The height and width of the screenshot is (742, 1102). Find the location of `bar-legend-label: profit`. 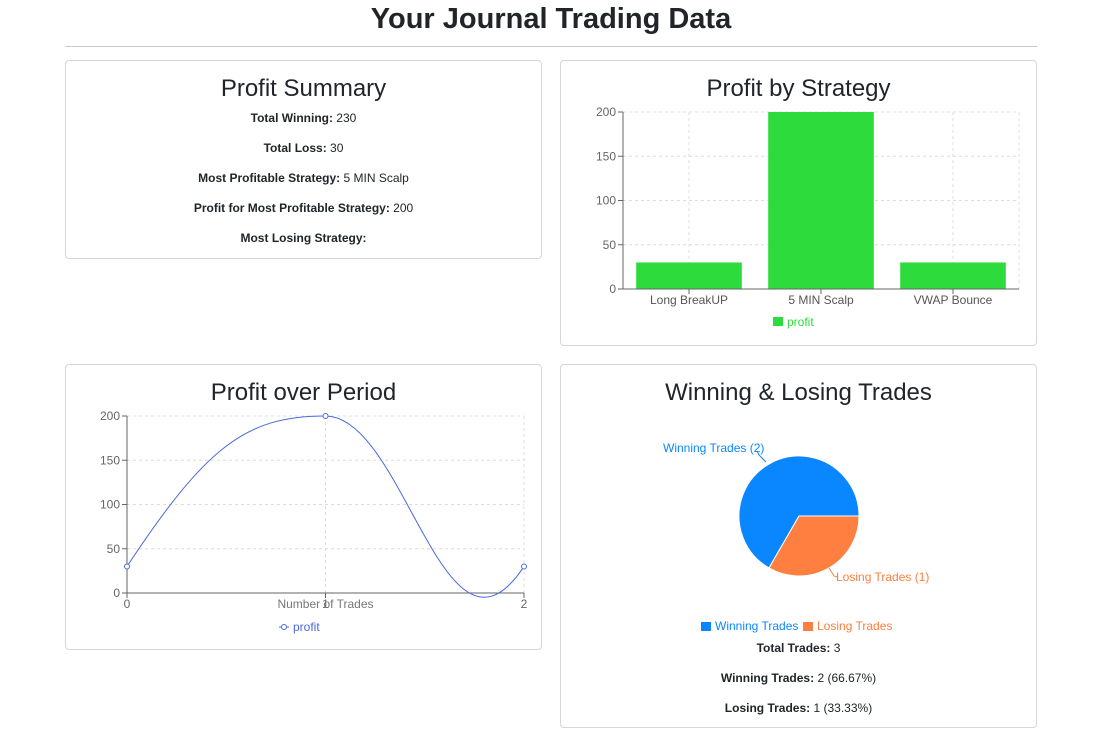

bar-legend-label: profit is located at coordinates (800, 322).